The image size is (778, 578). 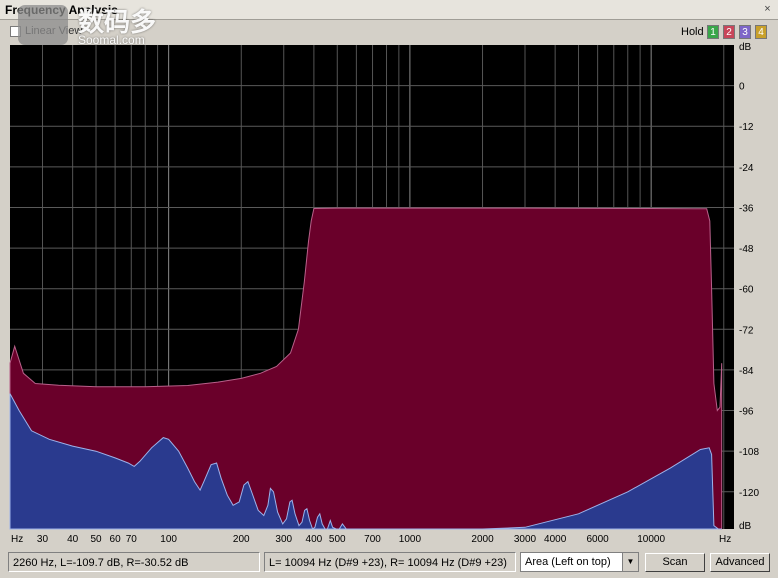 What do you see at coordinates (314, 539) in the screenshot?
I see `x-tick-label: 400` at bounding box center [314, 539].